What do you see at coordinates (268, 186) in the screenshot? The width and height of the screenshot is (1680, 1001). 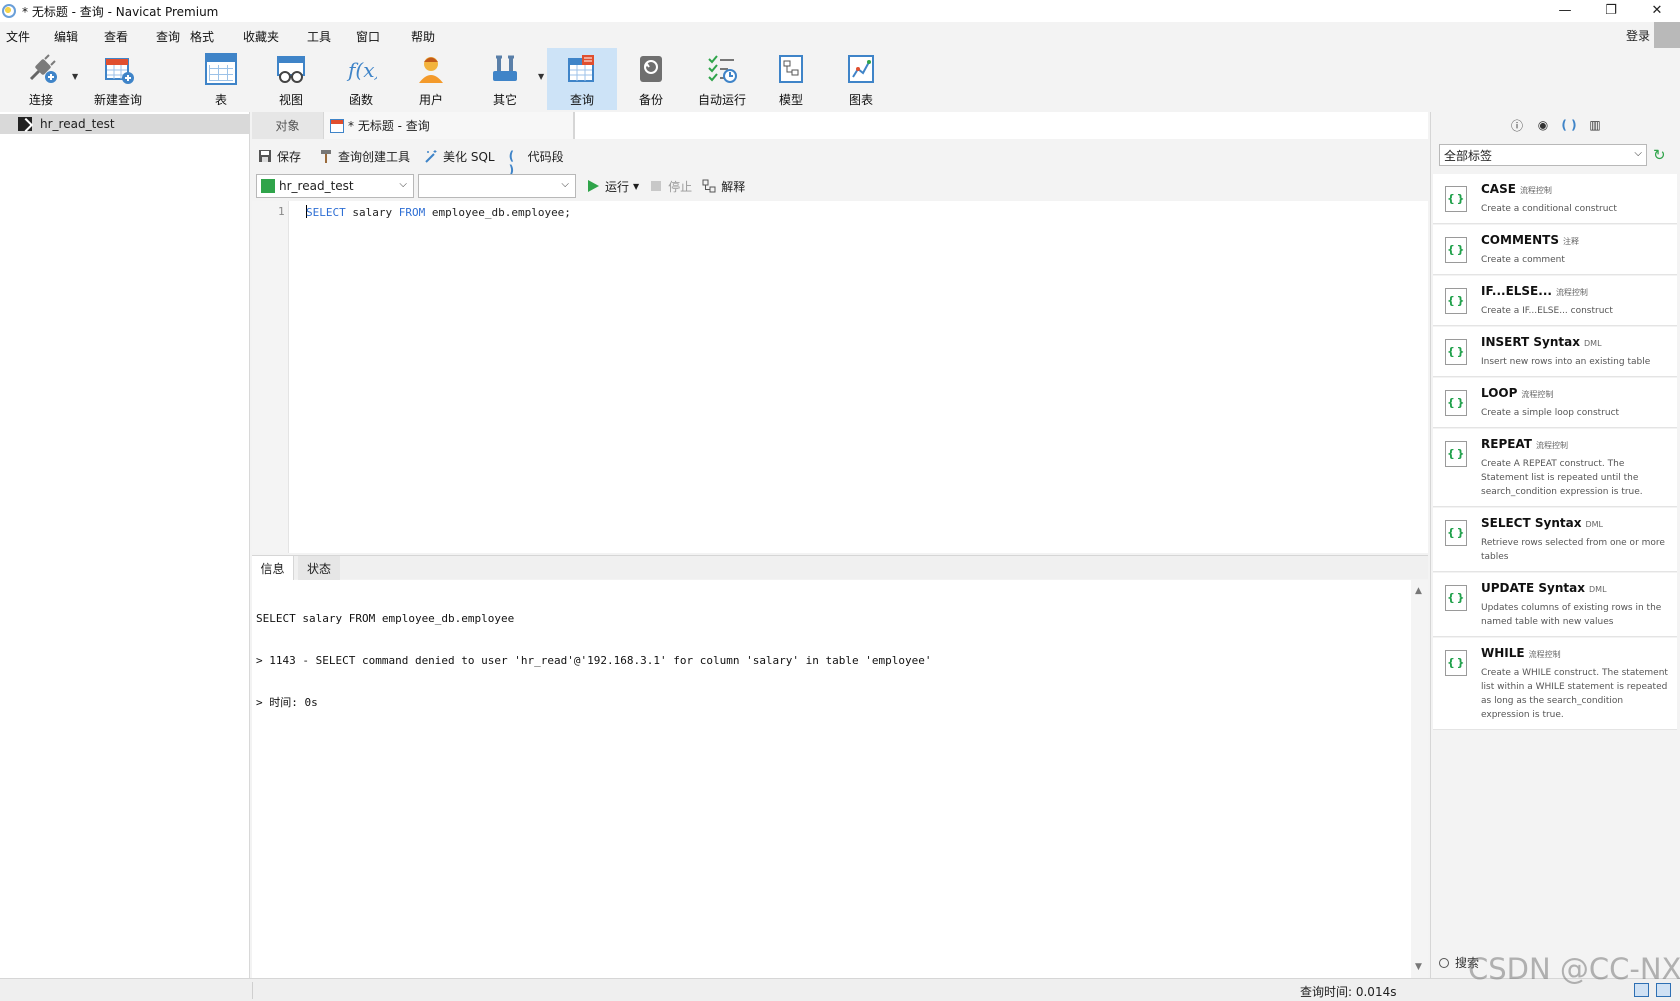 I see `connection-status-icon` at bounding box center [268, 186].